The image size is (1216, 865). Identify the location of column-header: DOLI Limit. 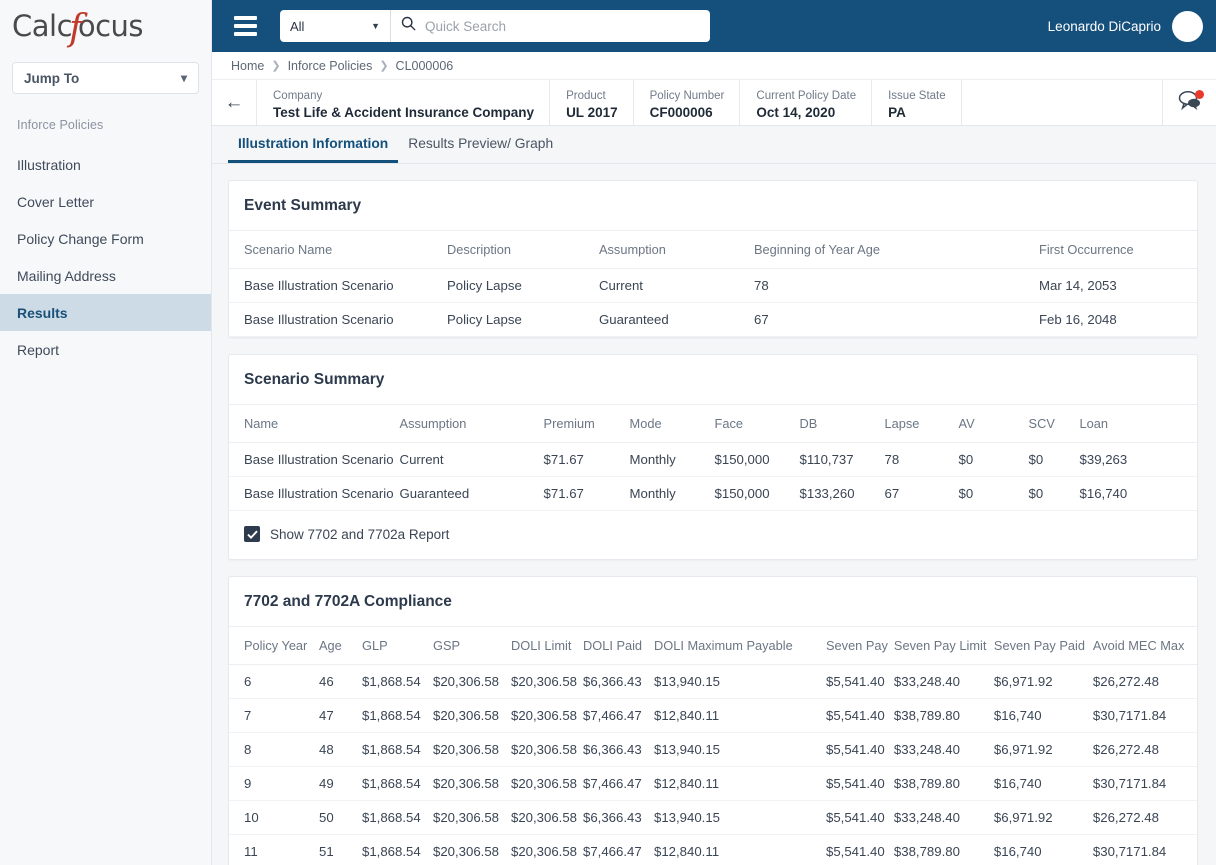
(547, 646).